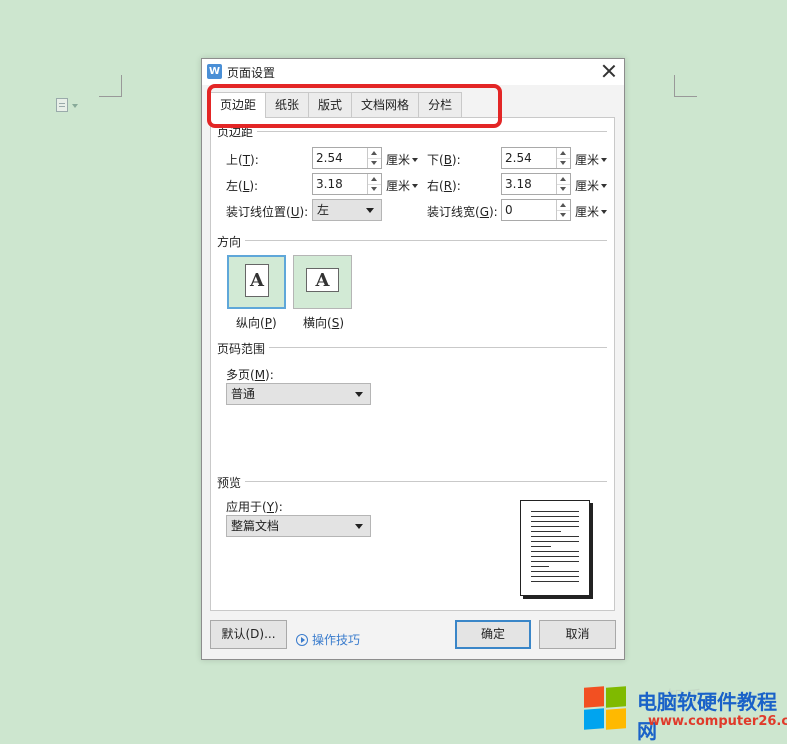 This screenshot has height=744, width=787. I want to click on landscape-page-icon: A, so click(322, 280).